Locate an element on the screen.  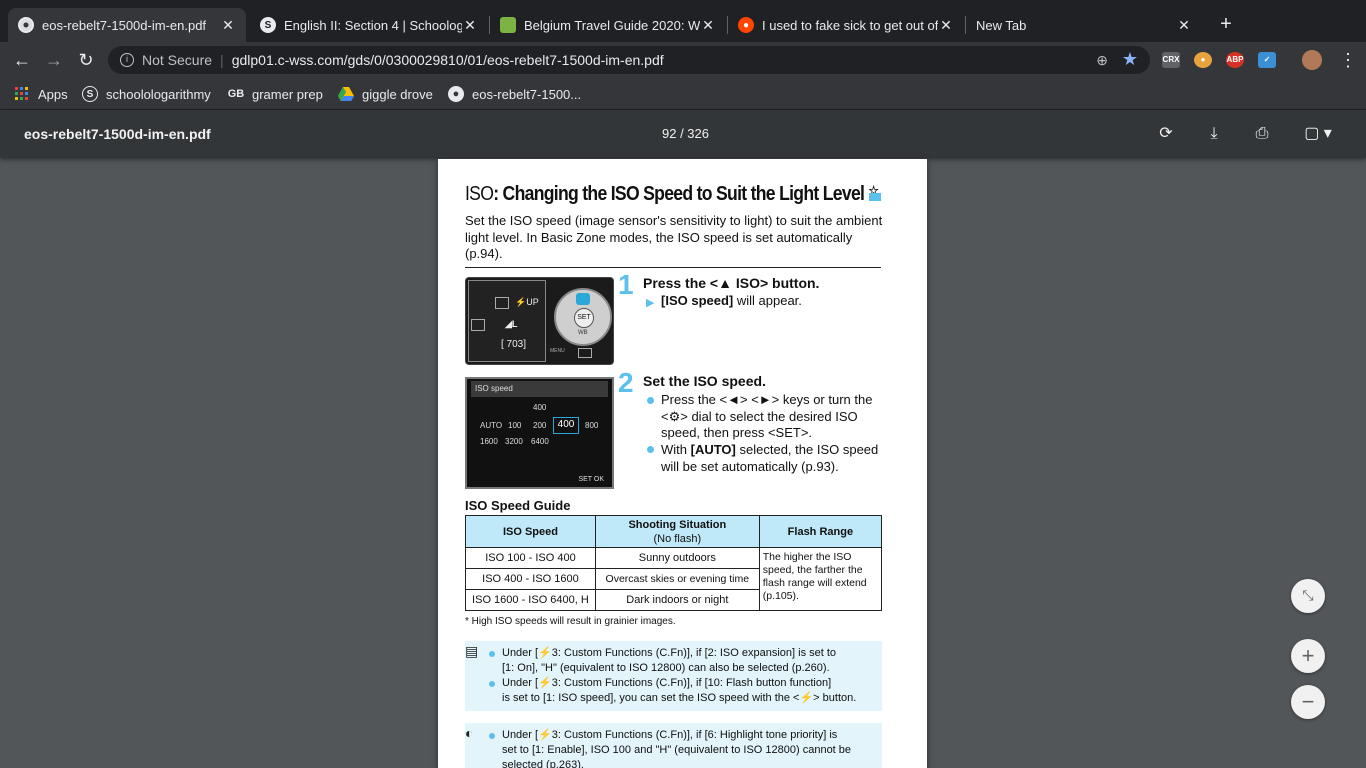
avatar is located at coordinates (1312, 60).